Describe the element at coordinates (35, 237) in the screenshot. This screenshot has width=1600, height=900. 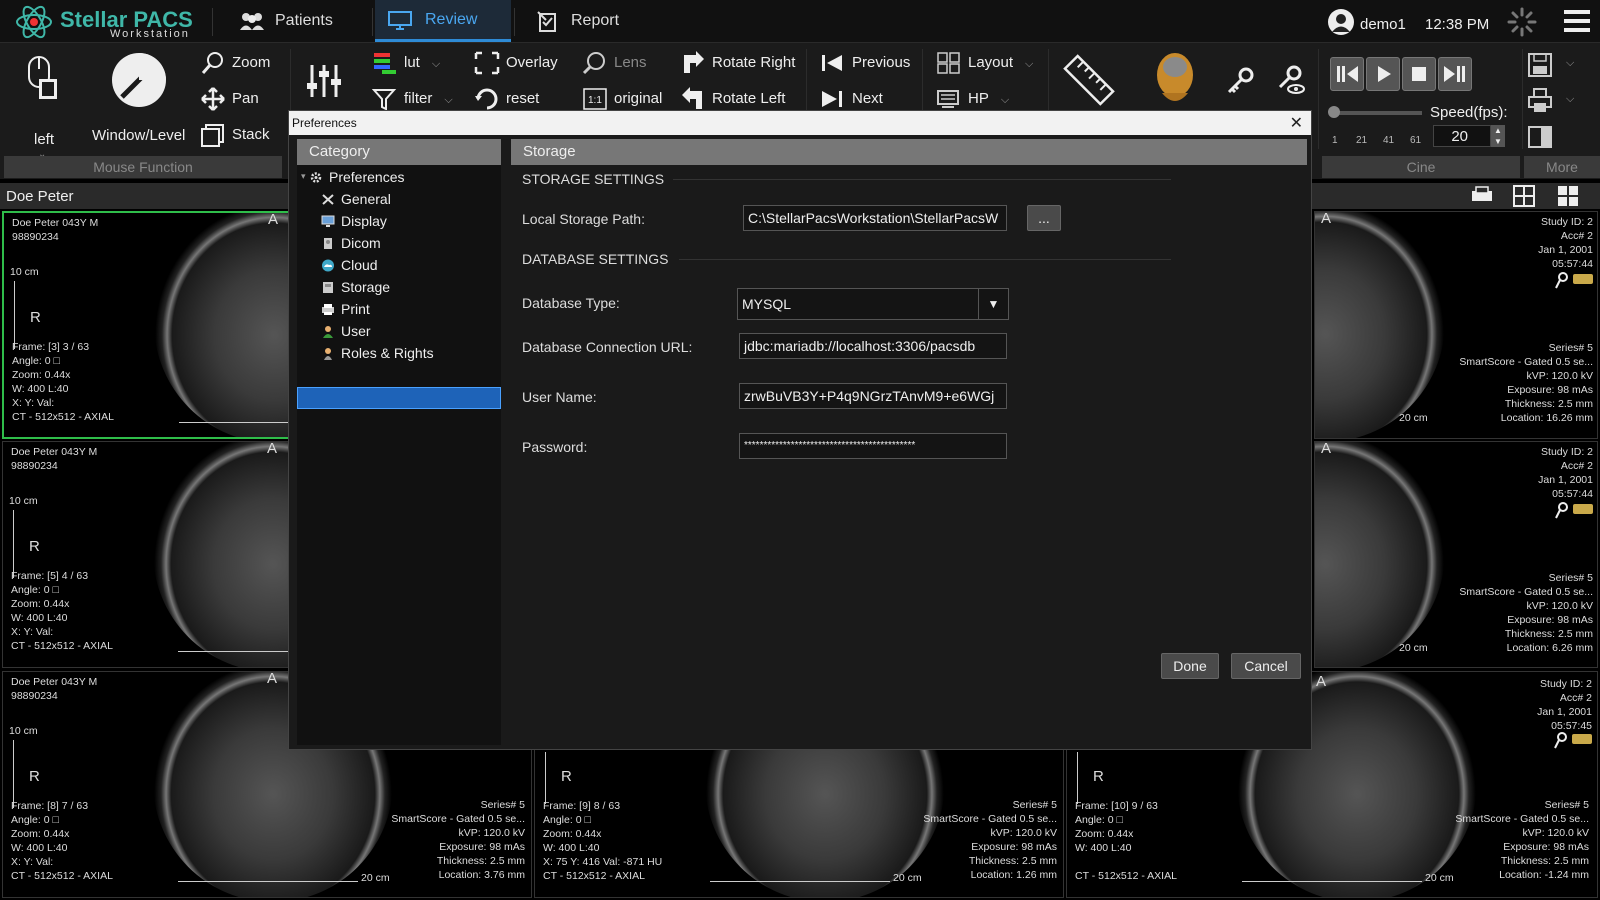
I see `patient-id-overlay: 98890234` at that location.